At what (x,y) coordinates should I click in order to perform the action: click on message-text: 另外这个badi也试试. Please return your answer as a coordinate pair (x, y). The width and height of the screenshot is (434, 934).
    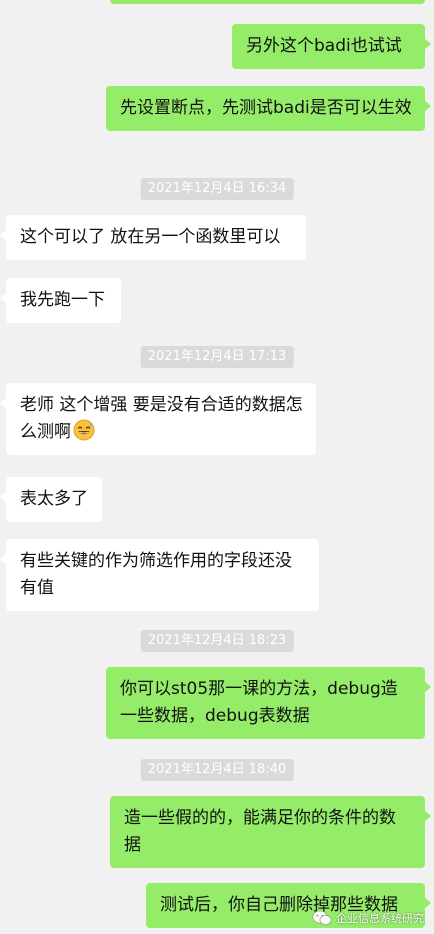
    Looking at the image, I should click on (324, 46).